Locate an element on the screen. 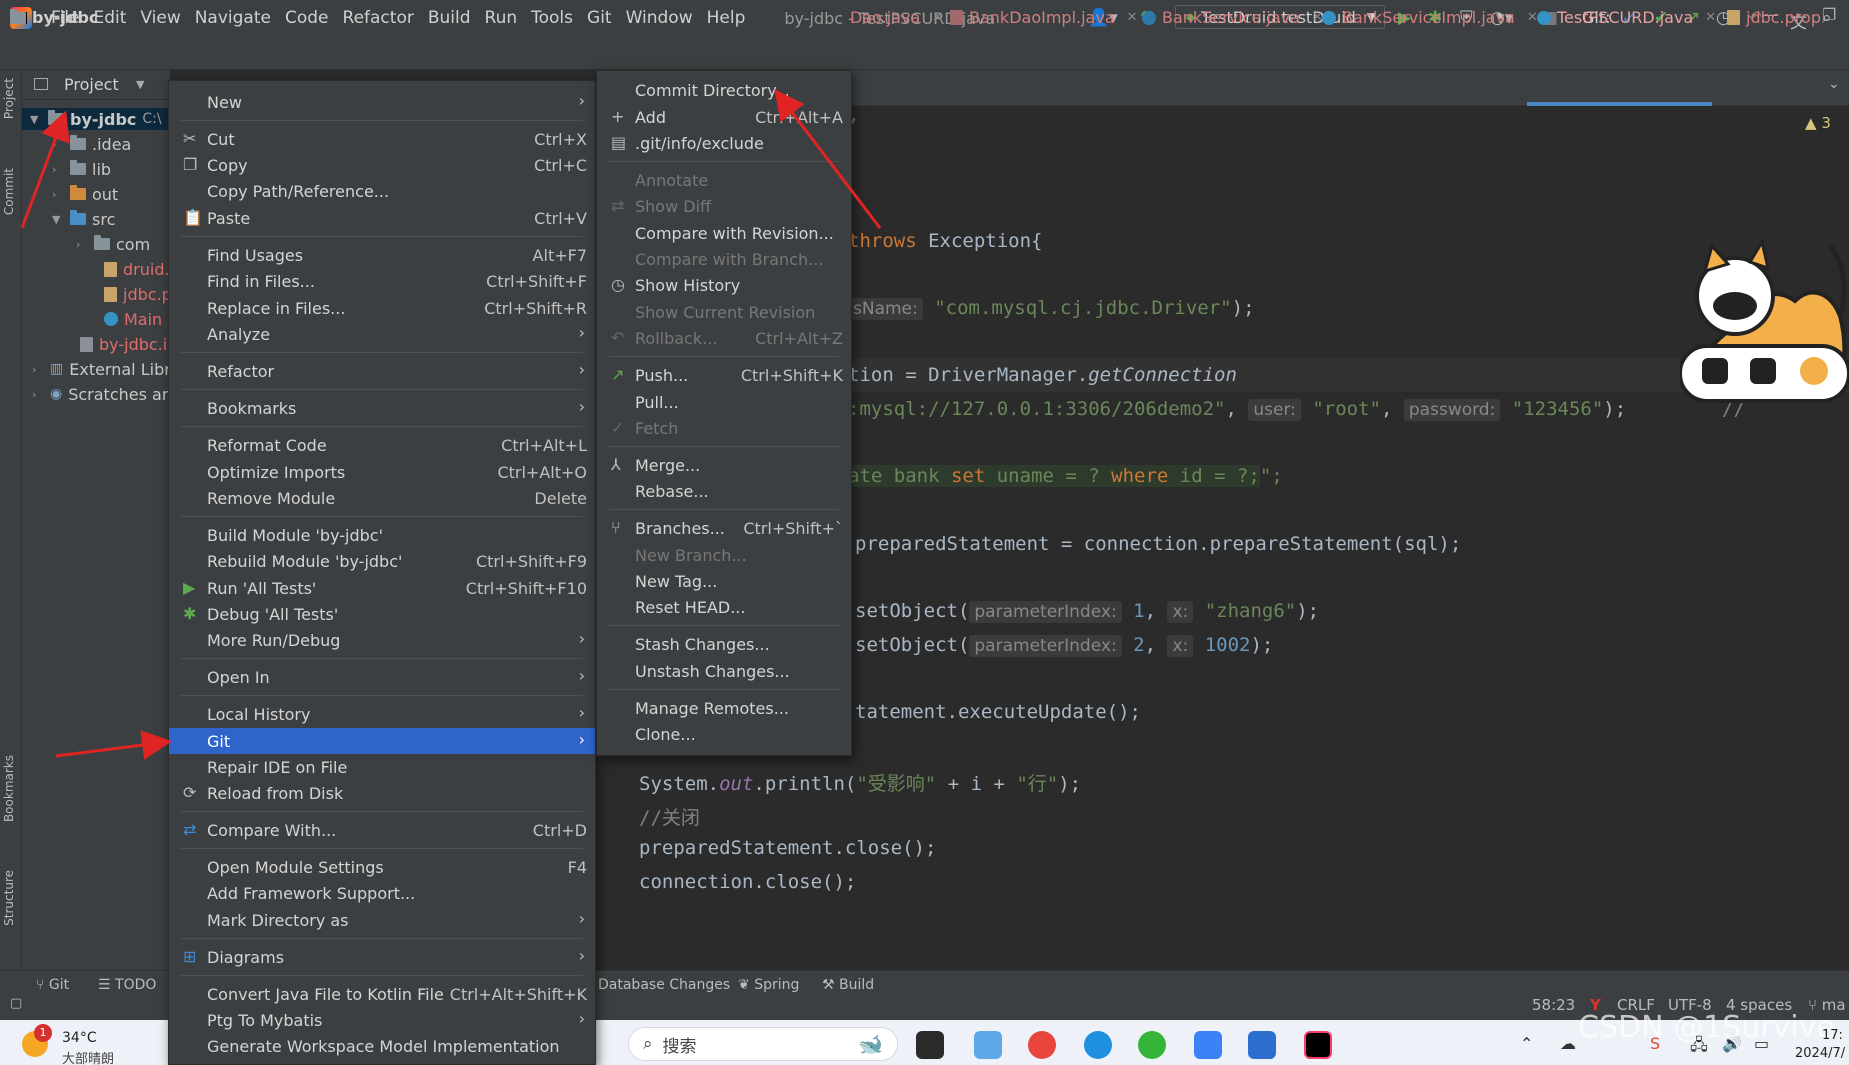 This screenshot has width=1849, height=1065. clock-time: 17: is located at coordinates (1832, 1035).